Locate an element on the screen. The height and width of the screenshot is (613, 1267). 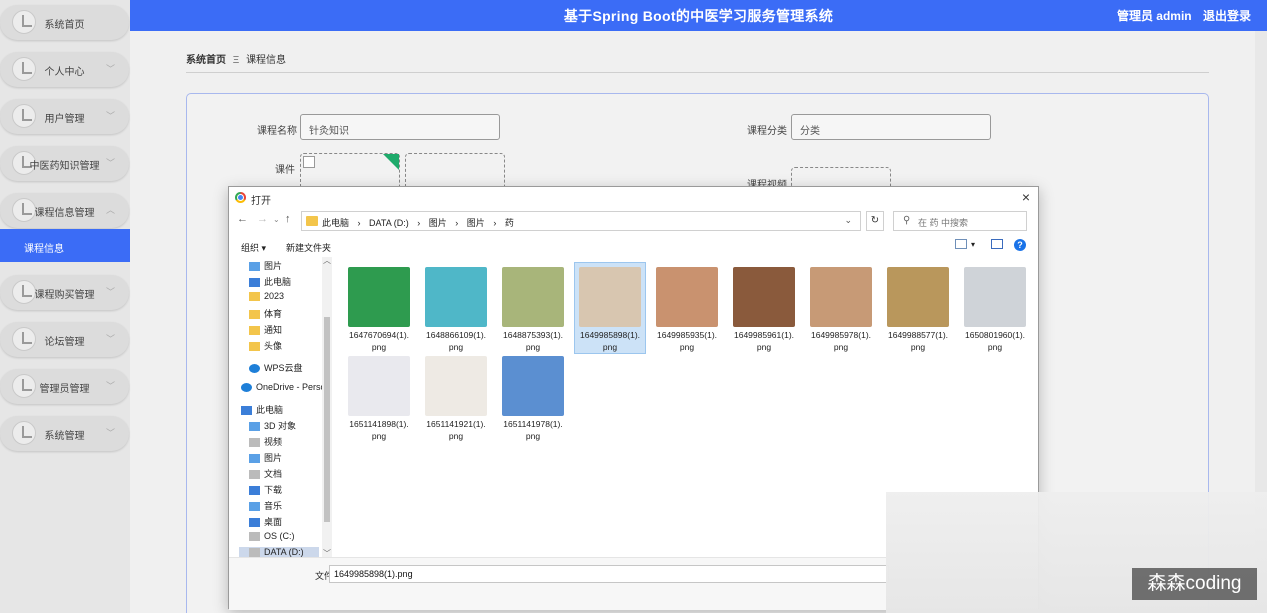
chevron-up-icon: ︿ is located at coordinates (327, 260).